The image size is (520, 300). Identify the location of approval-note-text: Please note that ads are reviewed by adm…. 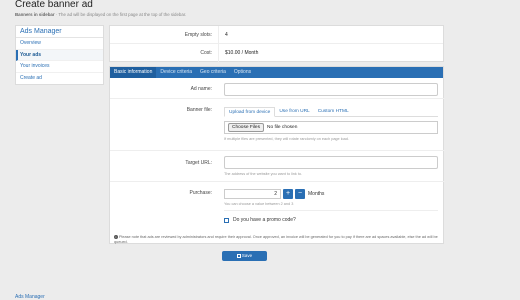
(276, 239).